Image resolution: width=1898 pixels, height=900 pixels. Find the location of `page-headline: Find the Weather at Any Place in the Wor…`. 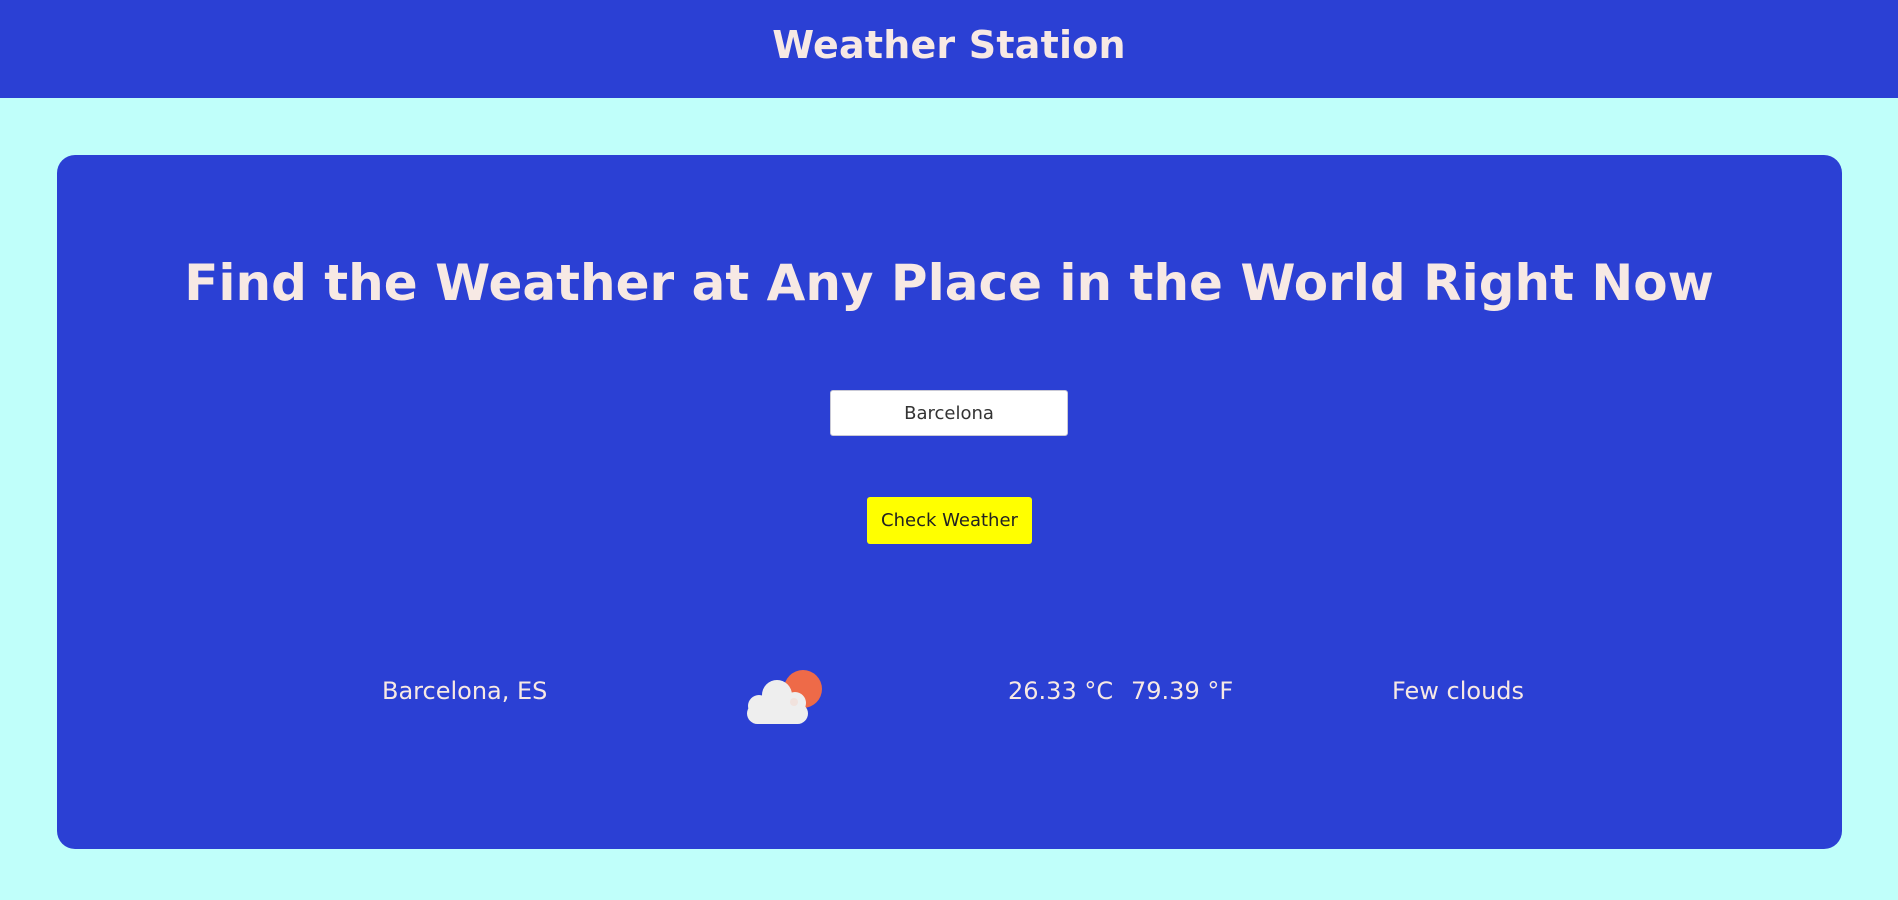

page-headline: Find the Weather at Any Place in the Wor… is located at coordinates (949, 283).